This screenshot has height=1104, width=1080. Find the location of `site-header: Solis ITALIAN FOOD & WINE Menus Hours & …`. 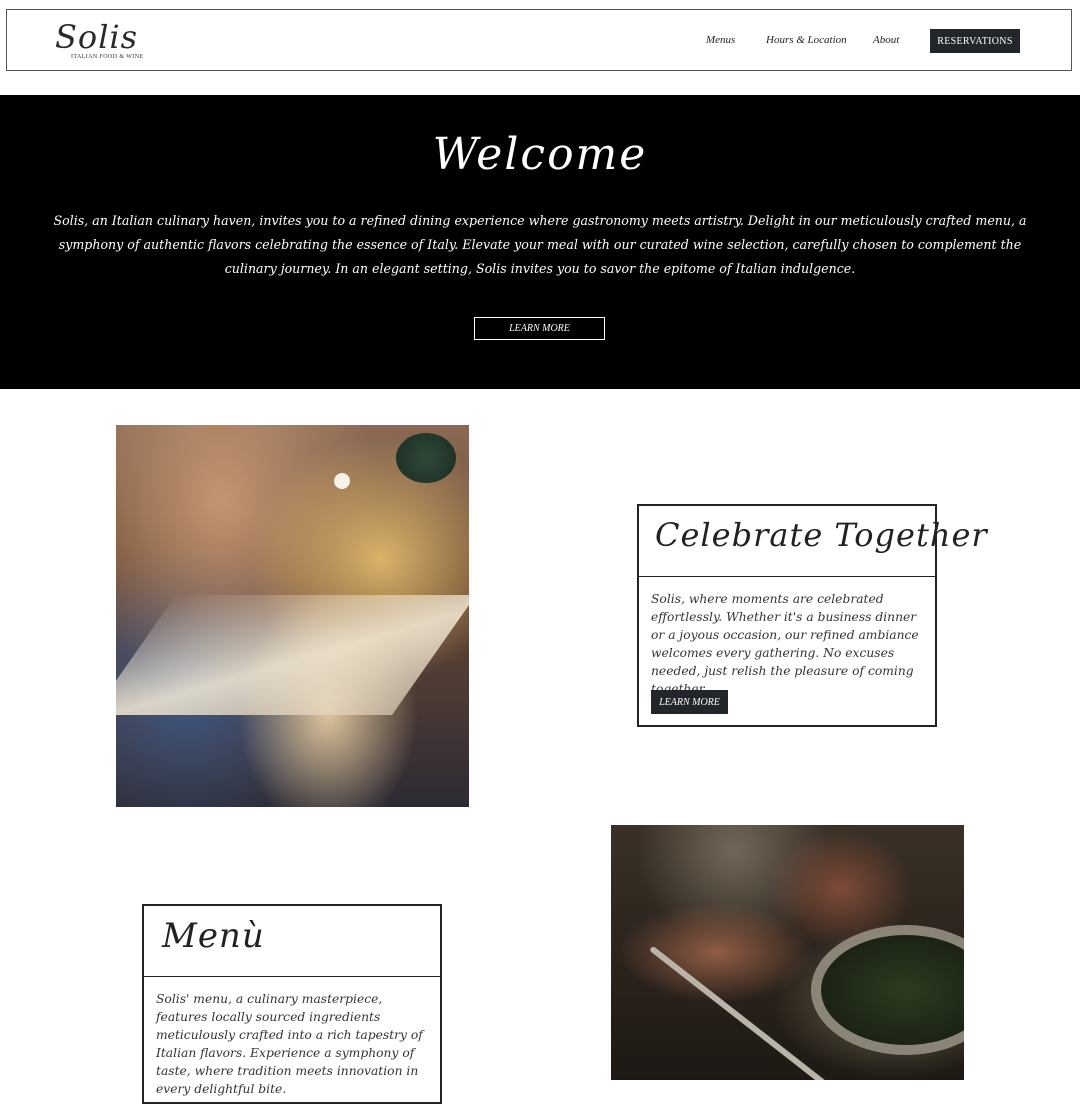

site-header: Solis ITALIAN FOOD & WINE Menus Hours & … is located at coordinates (539, 40).